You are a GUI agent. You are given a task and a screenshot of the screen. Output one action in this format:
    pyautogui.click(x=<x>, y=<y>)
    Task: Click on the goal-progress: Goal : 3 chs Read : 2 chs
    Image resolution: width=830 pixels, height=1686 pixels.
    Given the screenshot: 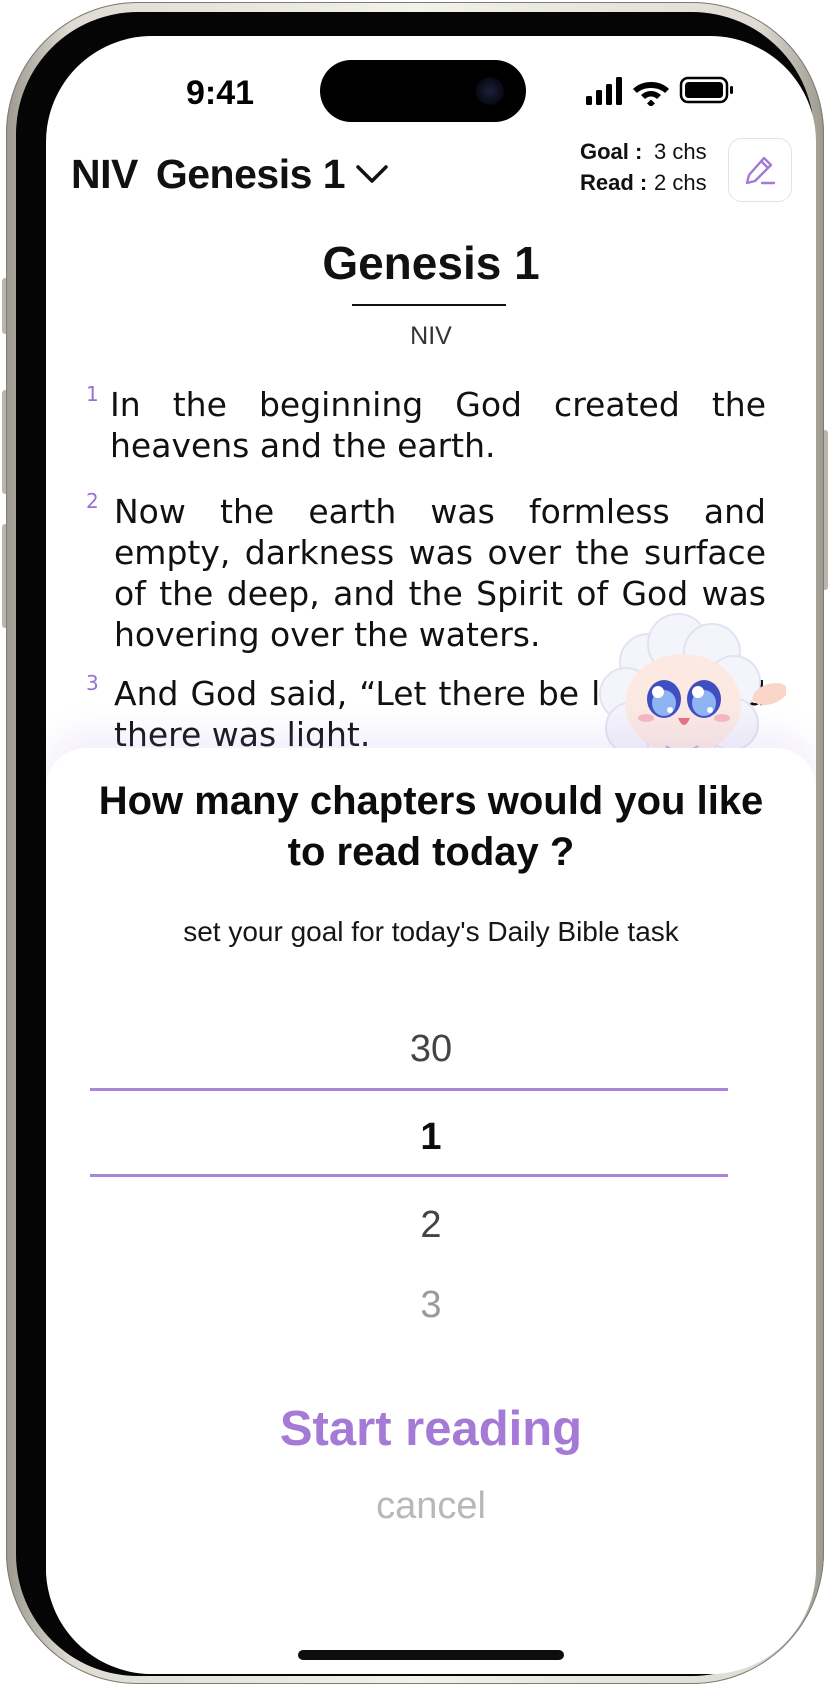 What is the action you would take?
    pyautogui.click(x=655, y=167)
    